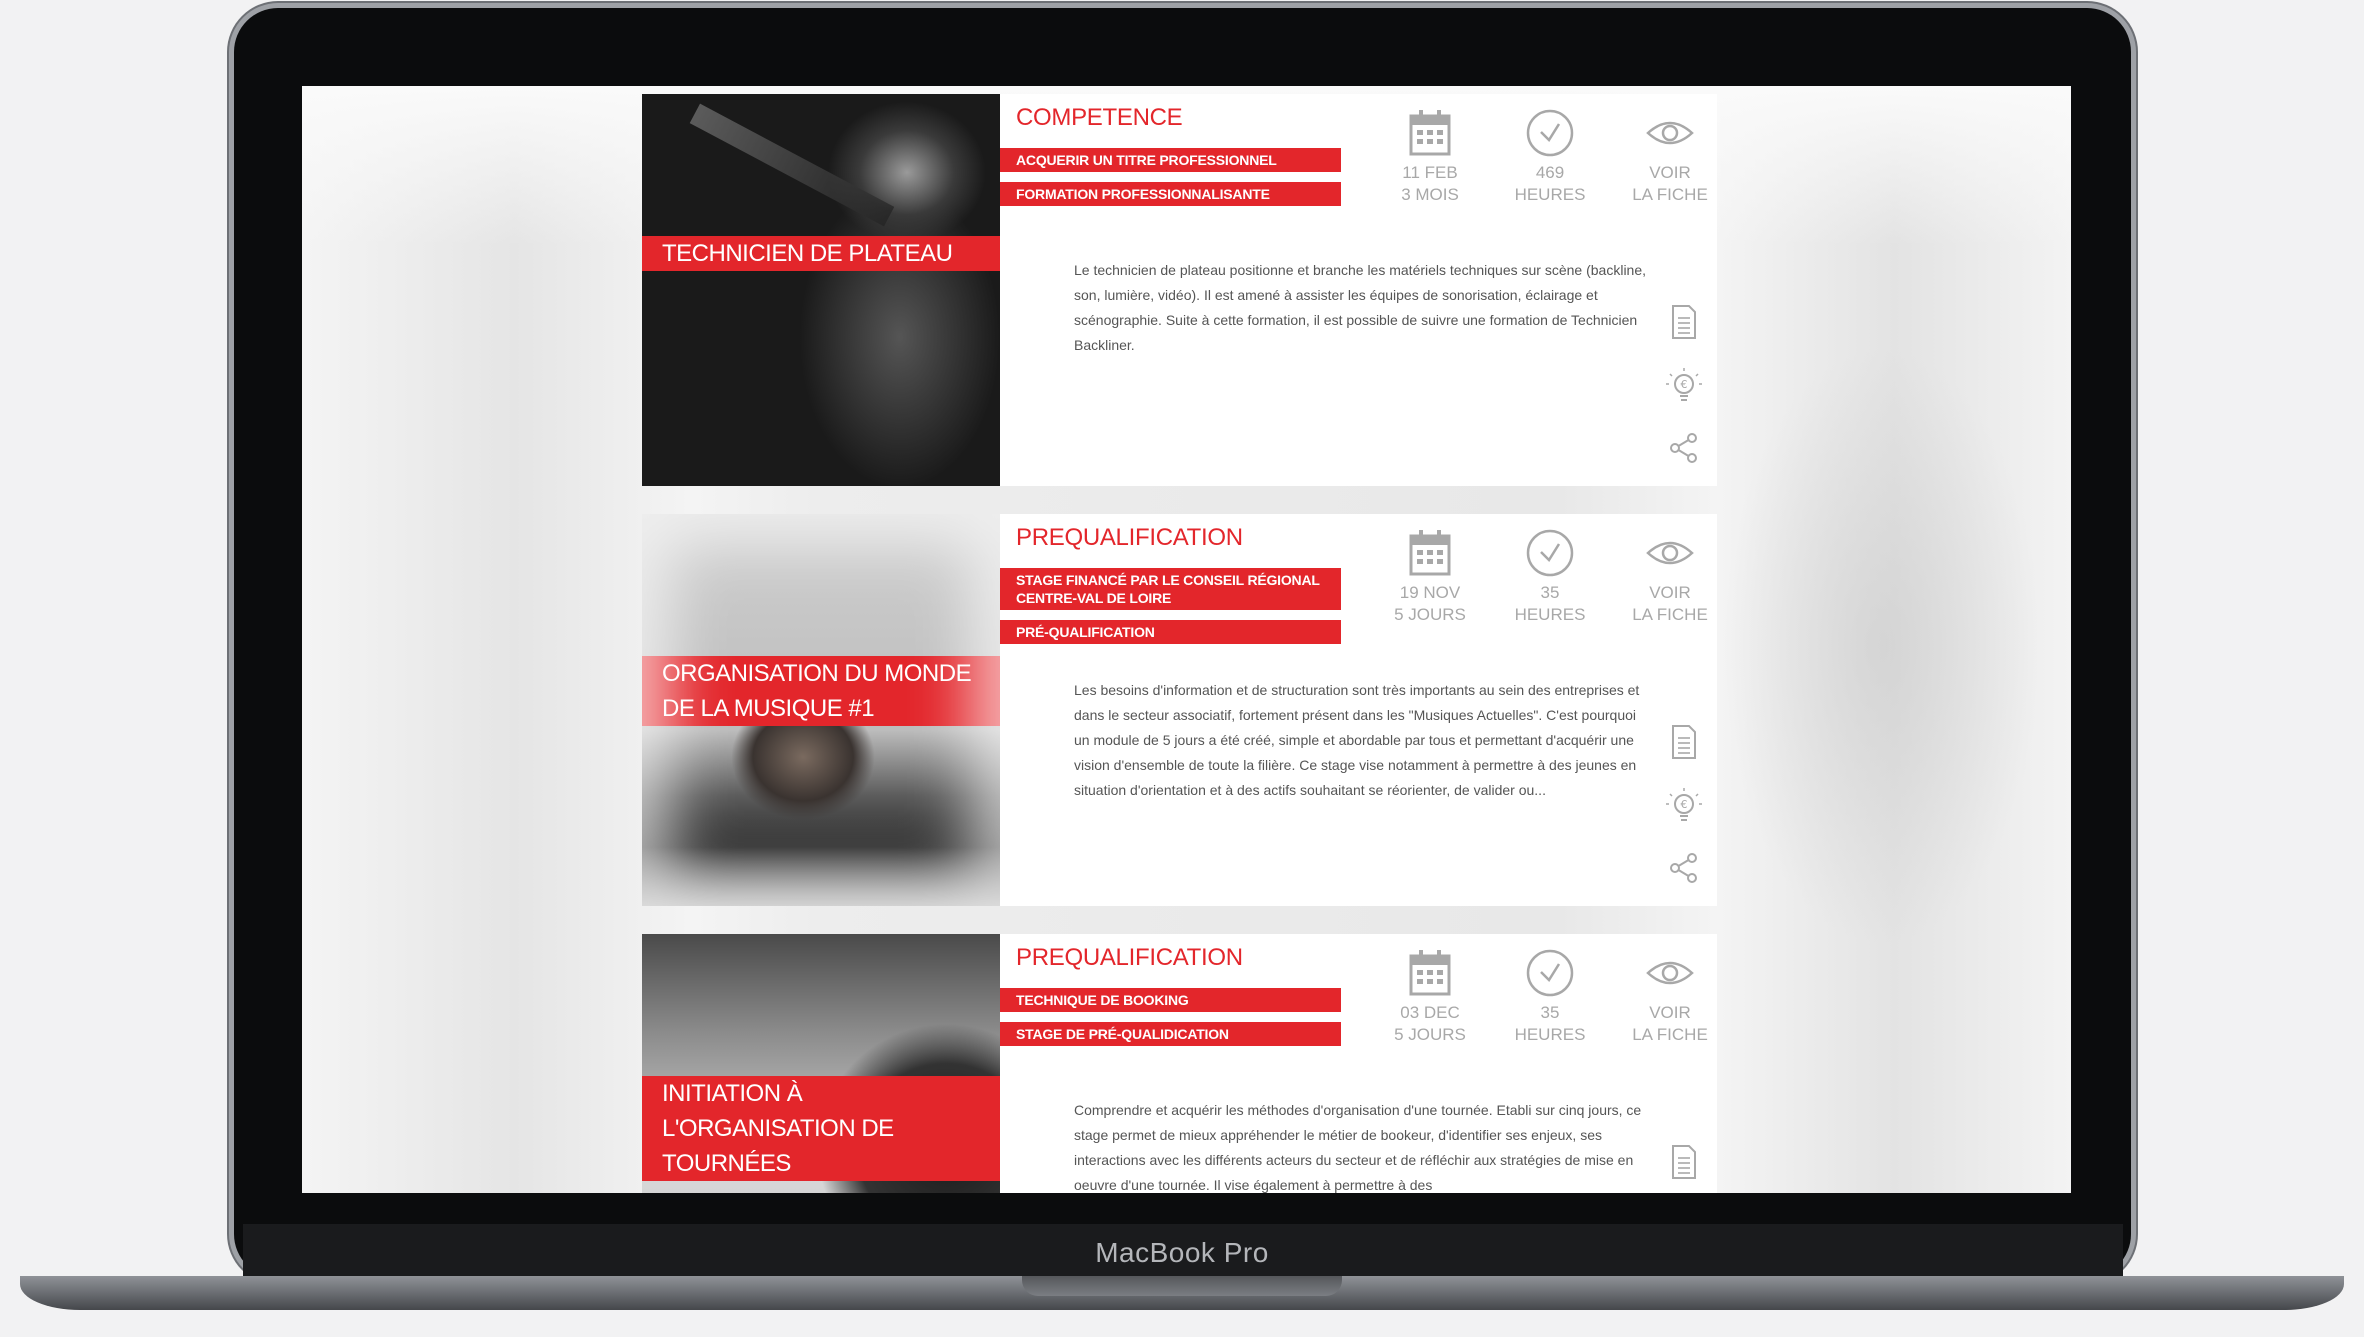  What do you see at coordinates (821, 290) in the screenshot?
I see `course-photo: TECHNICIEN DE PLATEAU` at bounding box center [821, 290].